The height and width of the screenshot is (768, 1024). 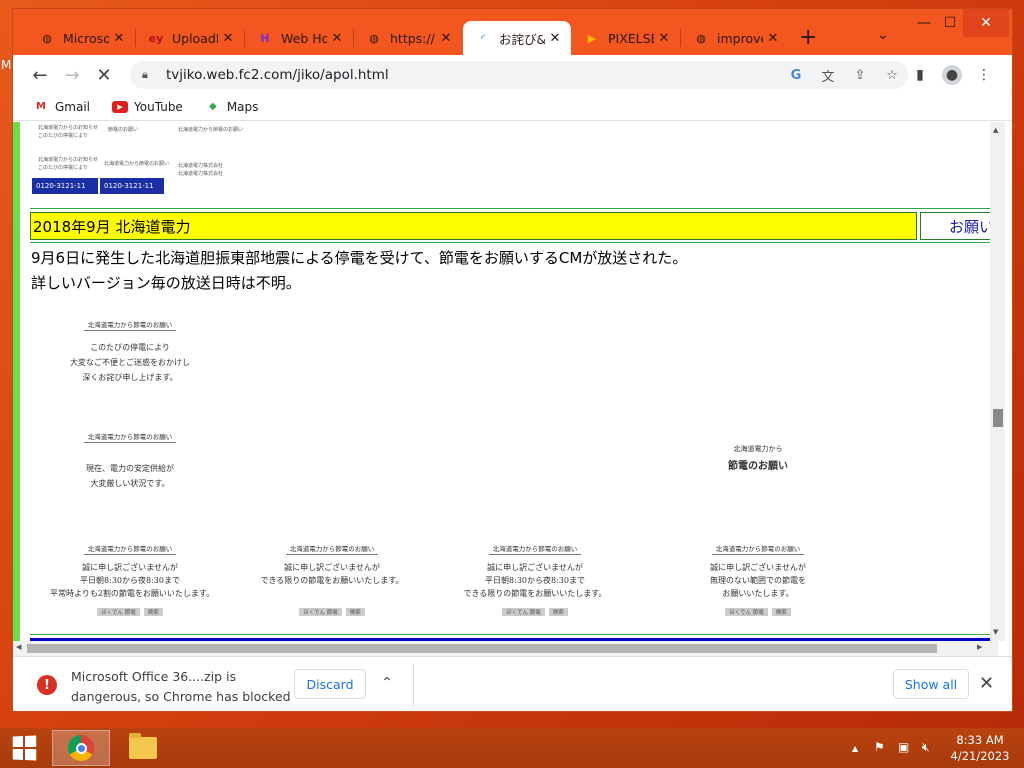 What do you see at coordinates (828, 75) in the screenshot?
I see `translate-icon: 文` at bounding box center [828, 75].